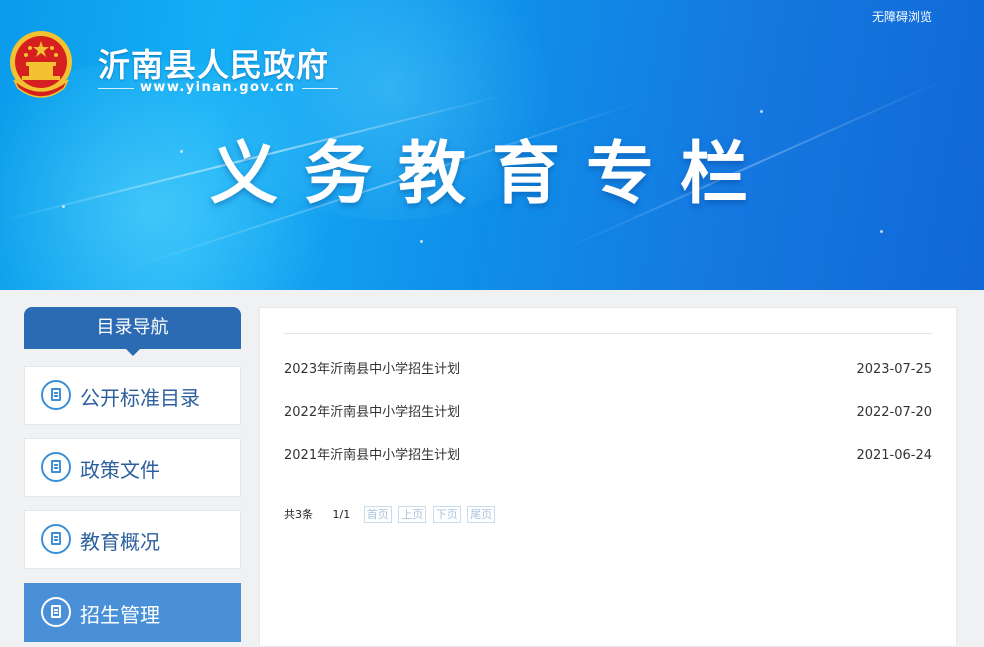  I want to click on pager-total: 共3条, so click(298, 514).